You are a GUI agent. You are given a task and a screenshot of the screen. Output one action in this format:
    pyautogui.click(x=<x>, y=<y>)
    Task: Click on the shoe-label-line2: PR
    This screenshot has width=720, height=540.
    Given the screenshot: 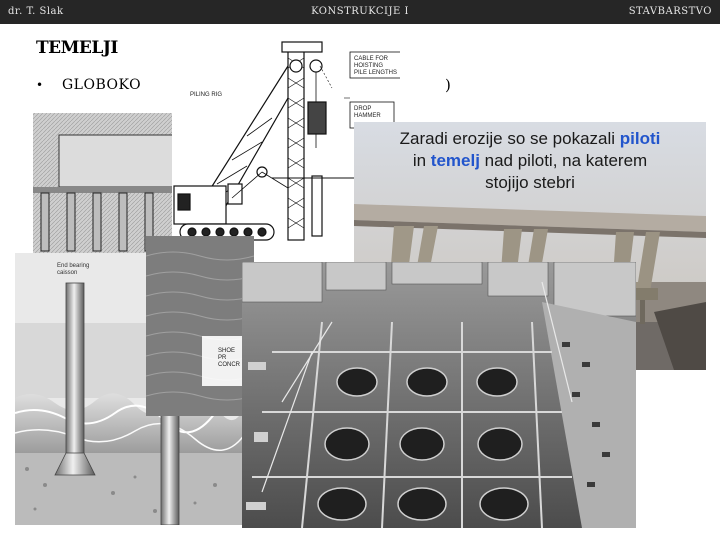 What is the action you would take?
    pyautogui.click(x=222, y=358)
    